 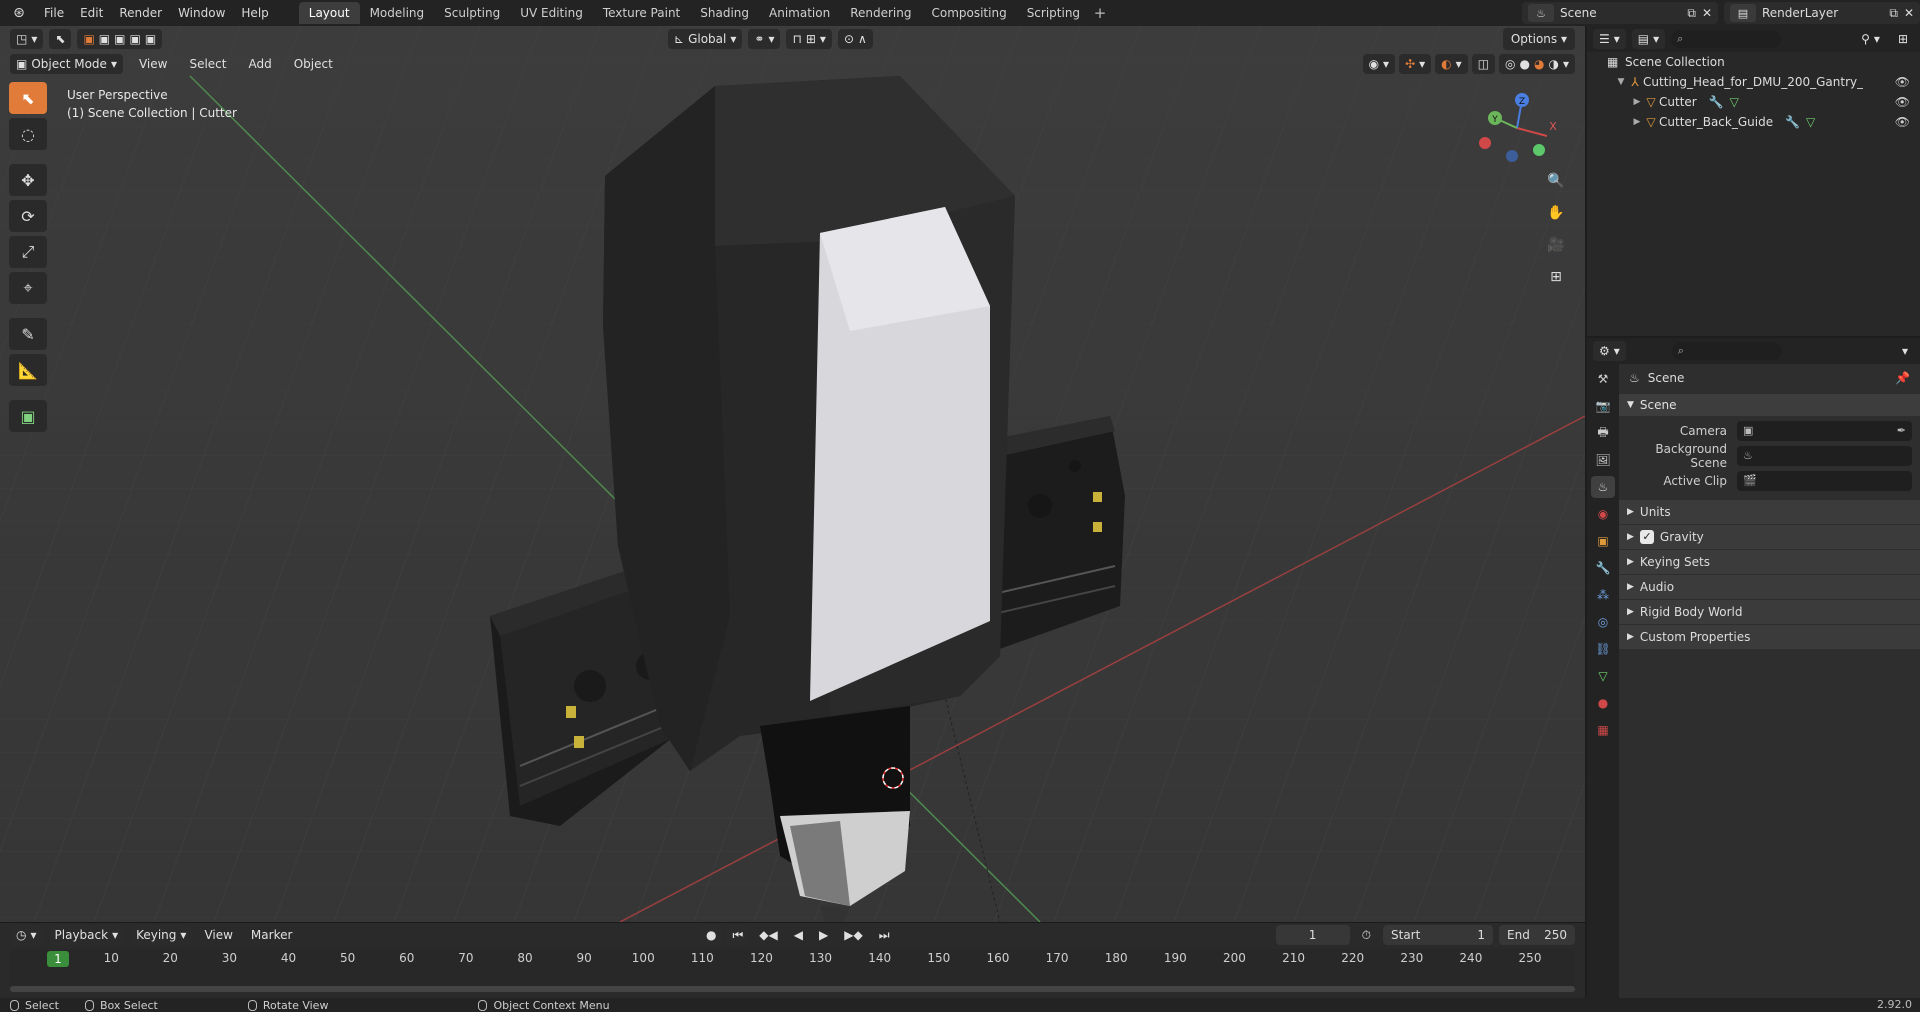 I want to click on tab-rendering: Rendering, so click(x=880, y=13).